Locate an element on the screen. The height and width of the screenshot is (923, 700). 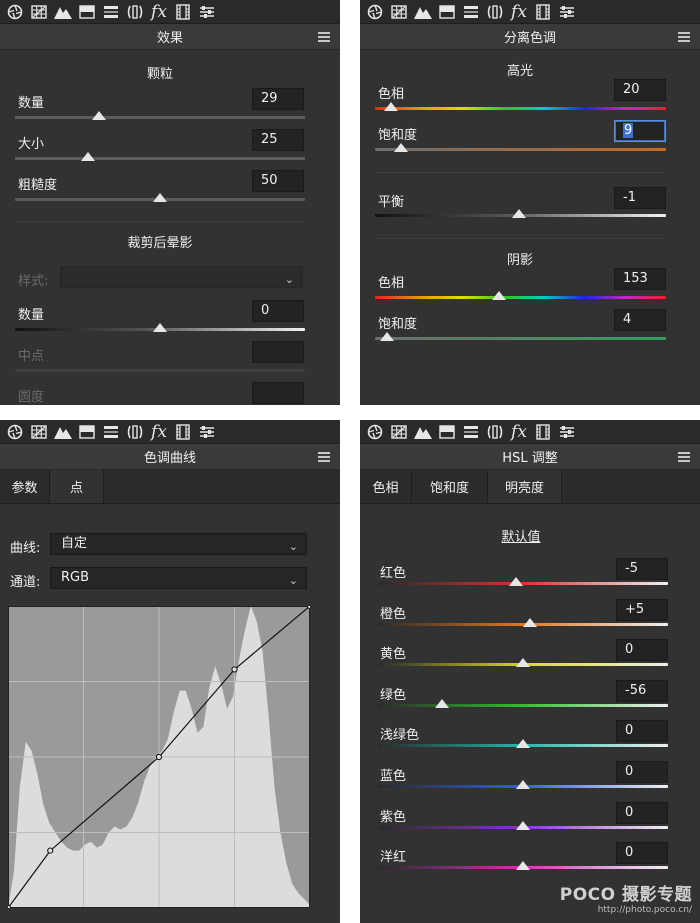
curve-canvas is located at coordinates (159, 757).